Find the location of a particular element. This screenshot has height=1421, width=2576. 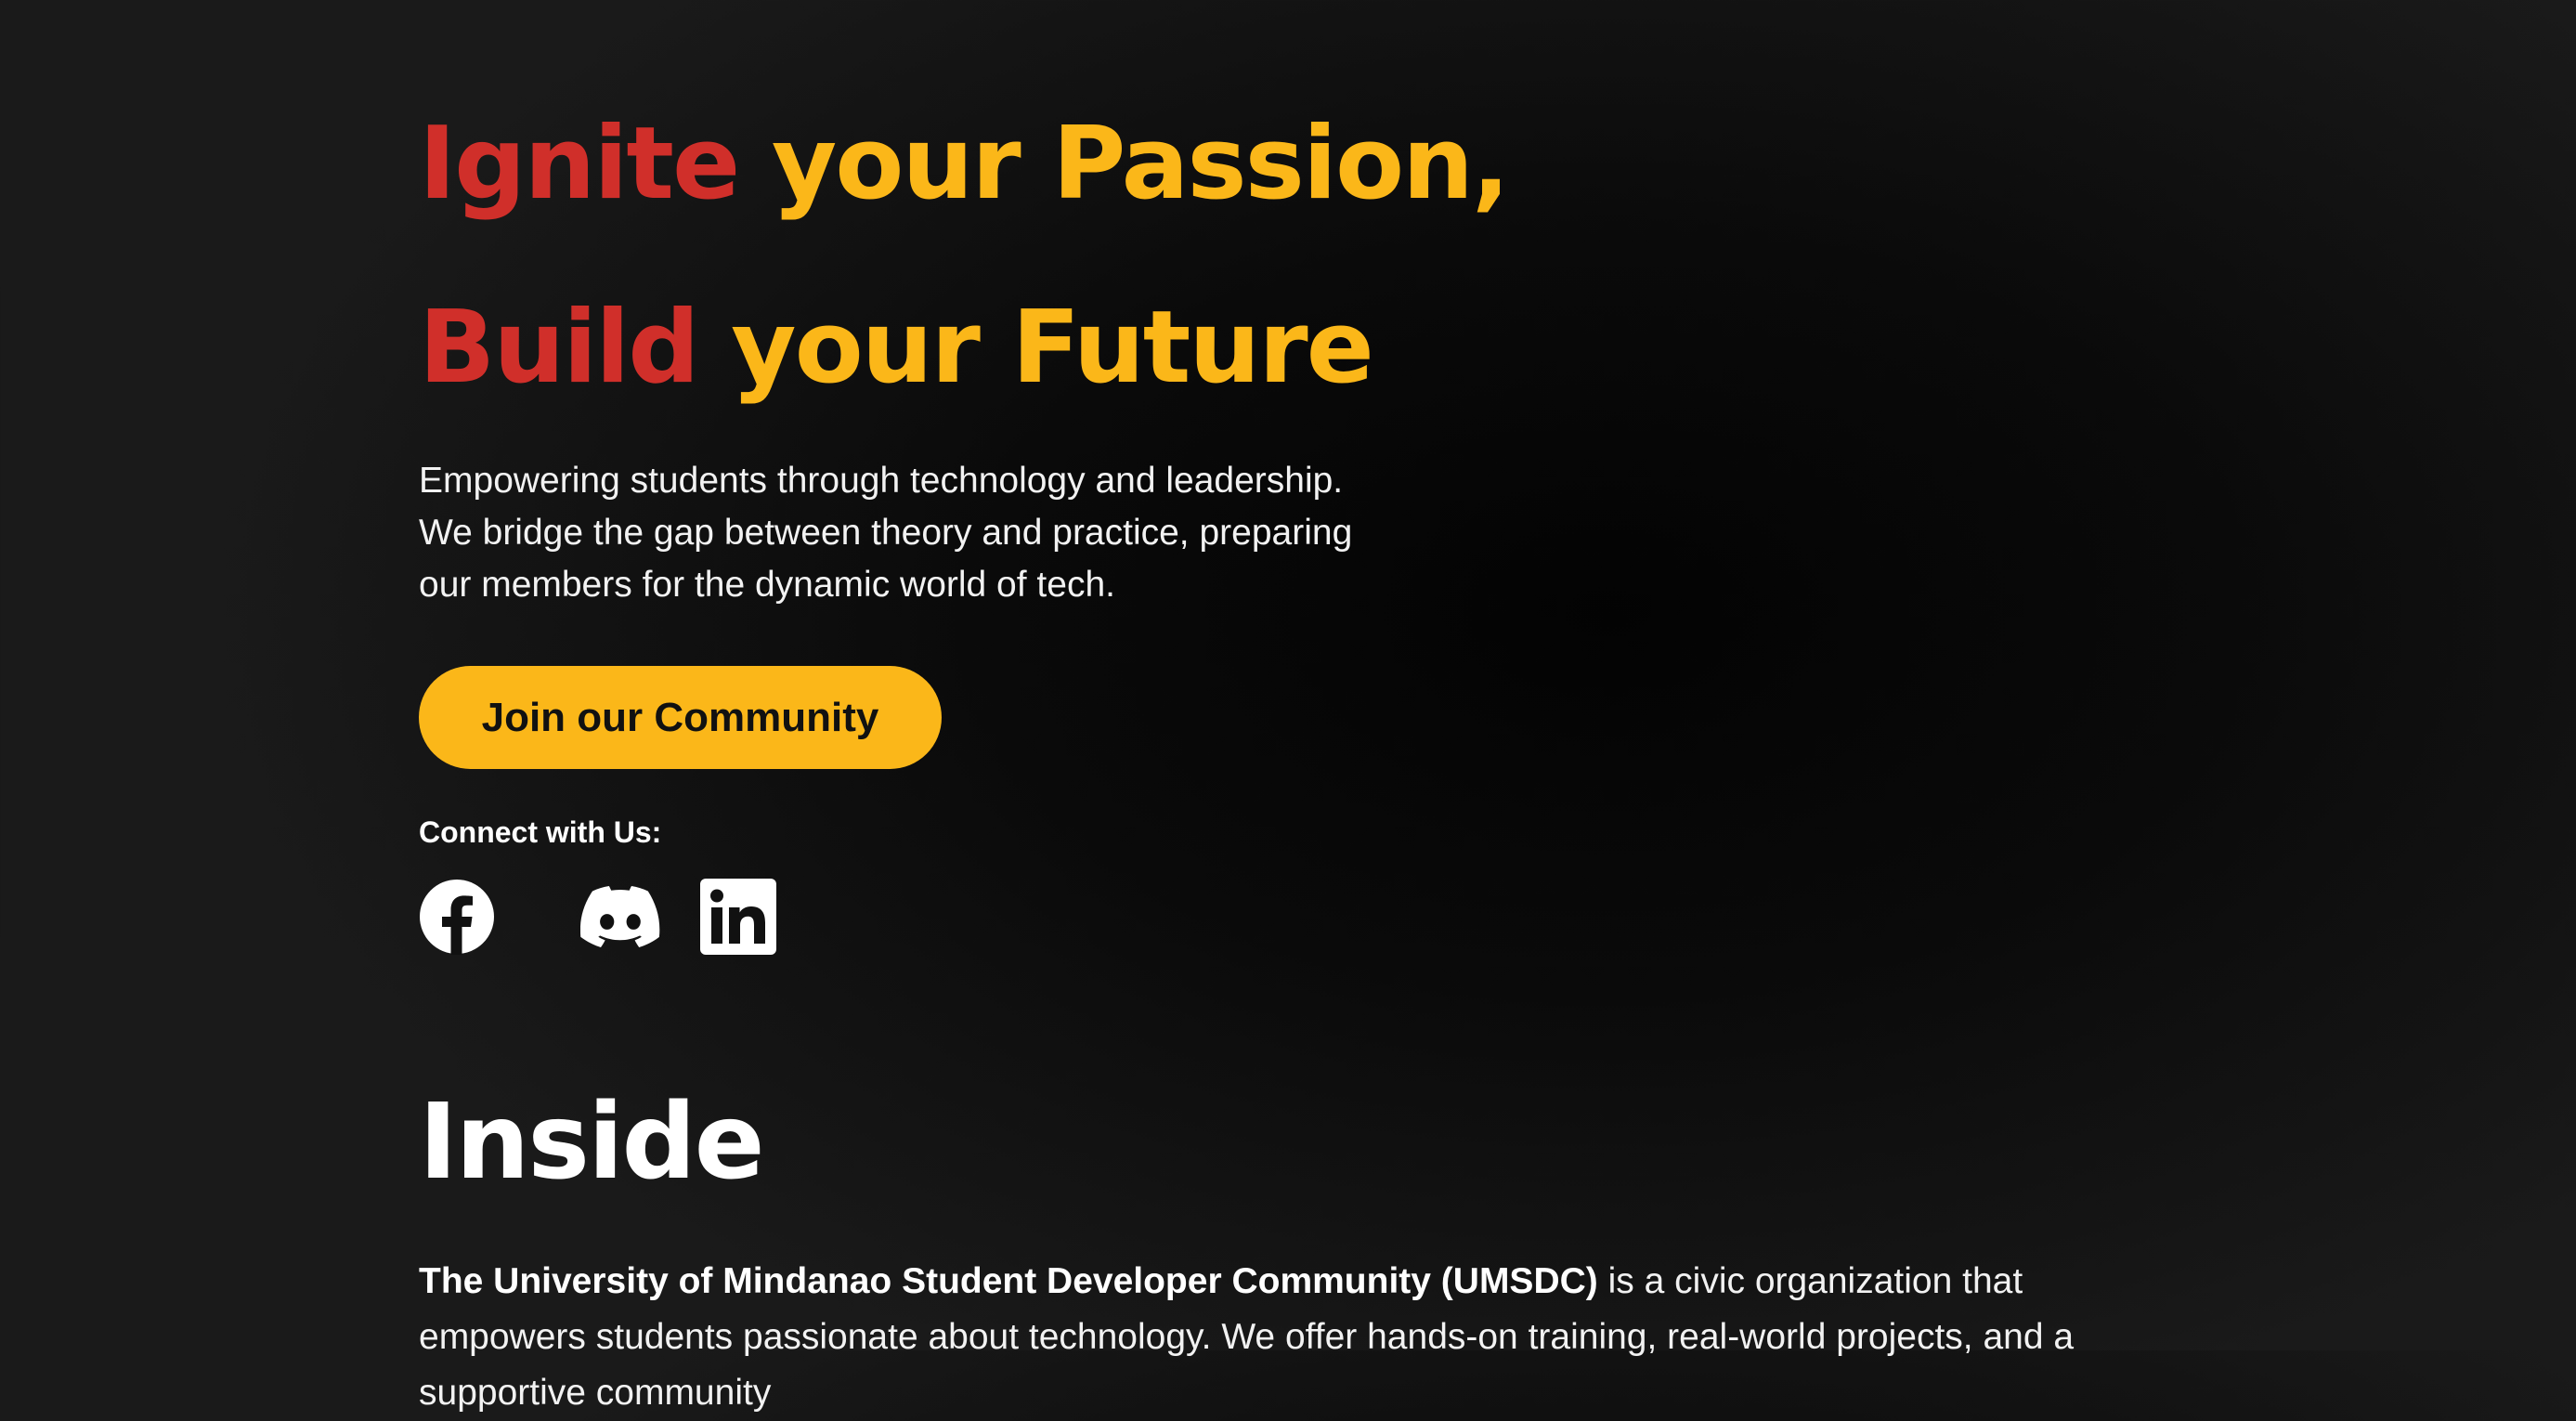

linkedin-icon is located at coordinates (738, 917).